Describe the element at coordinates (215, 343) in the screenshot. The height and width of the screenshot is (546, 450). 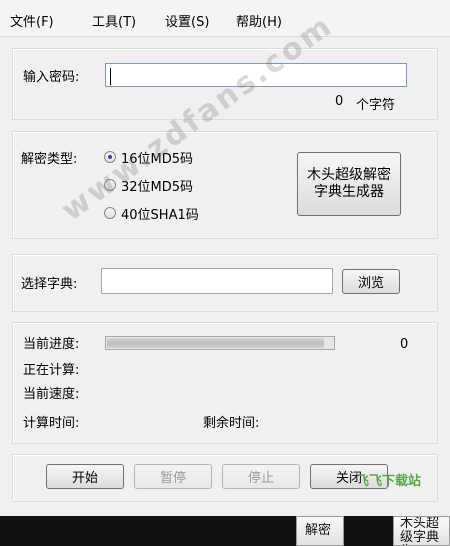
I see `progress-bar-fill` at that location.